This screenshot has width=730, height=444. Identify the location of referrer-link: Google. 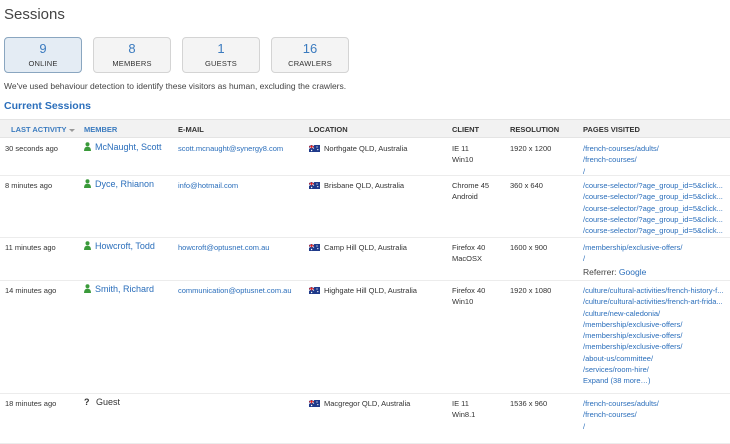
(632, 272).